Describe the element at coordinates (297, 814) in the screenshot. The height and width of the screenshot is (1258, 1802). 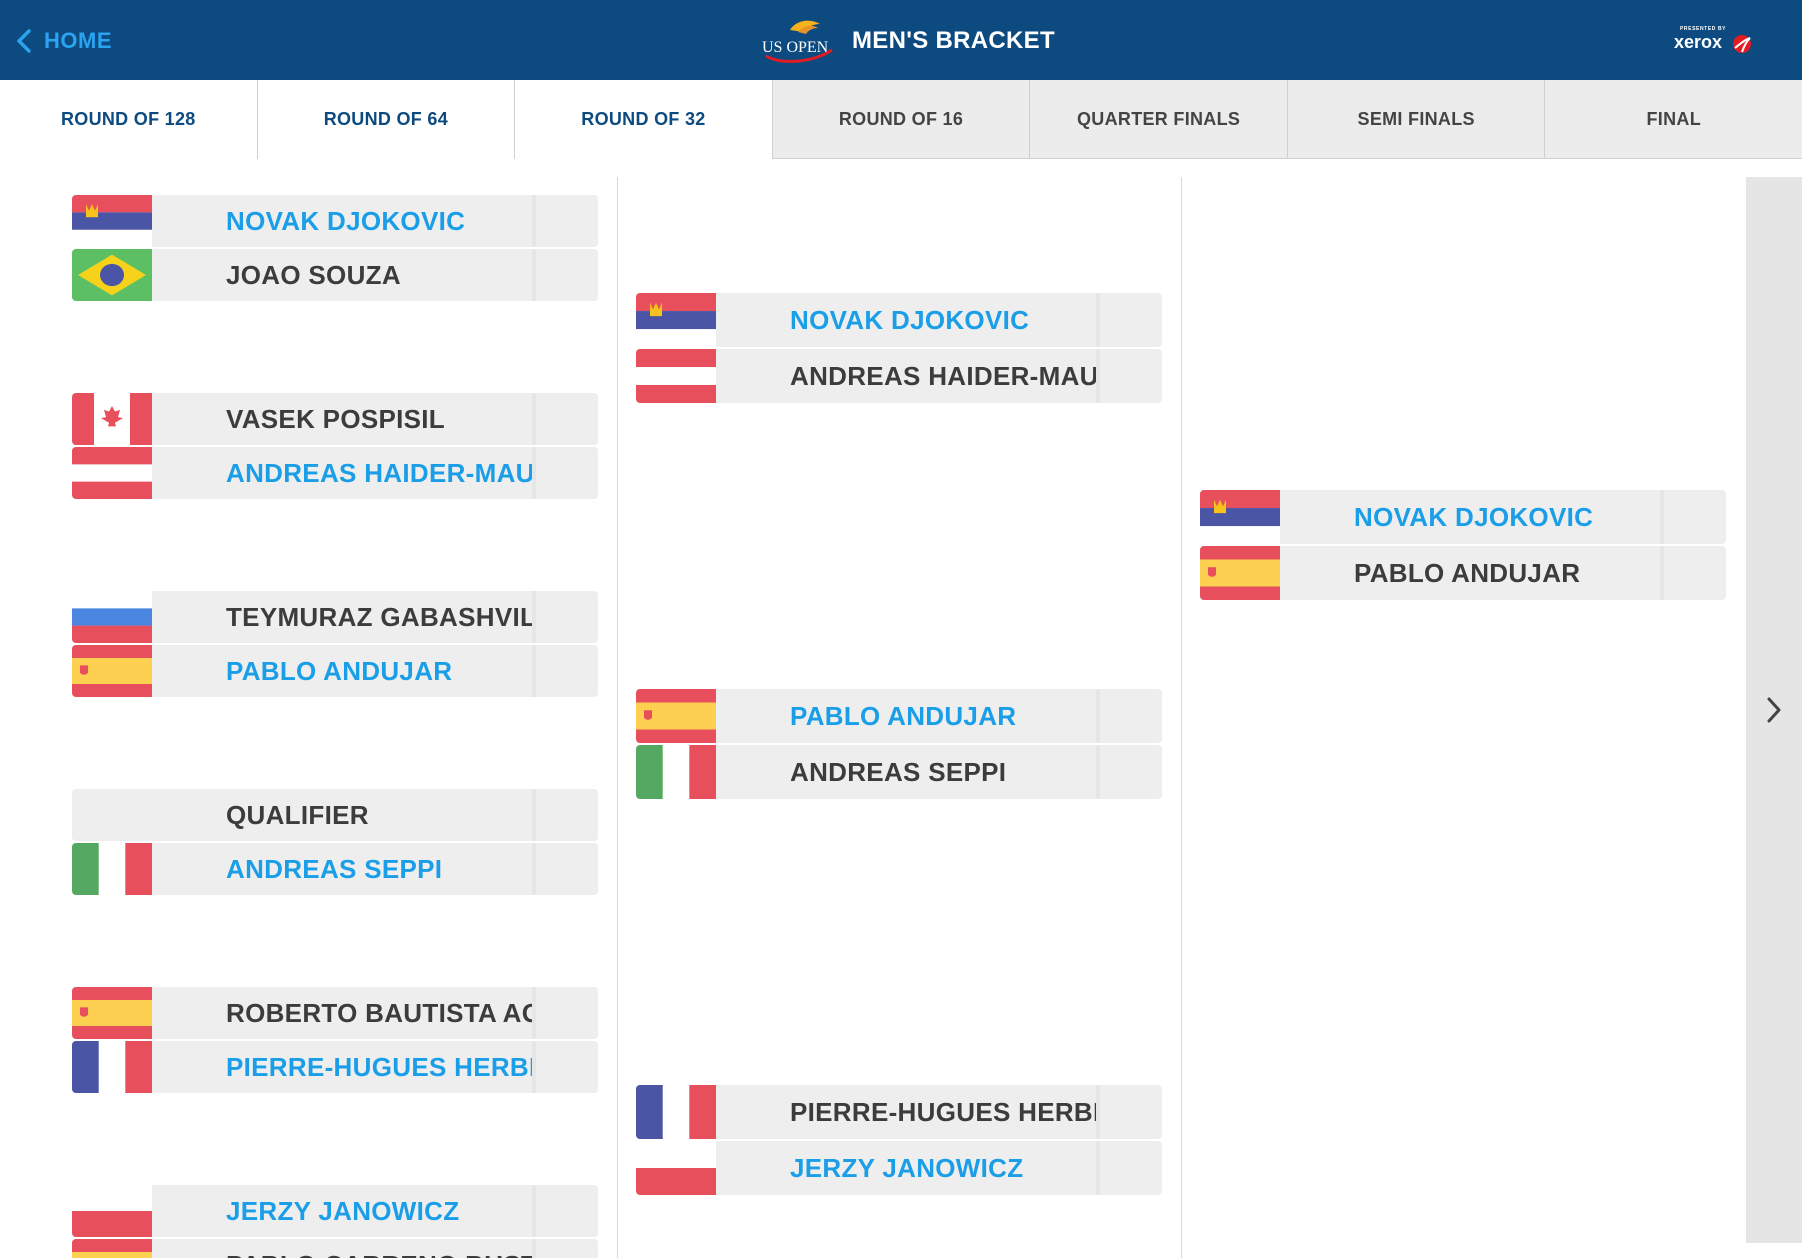
I see `player-name: QUALIFIER` at that location.